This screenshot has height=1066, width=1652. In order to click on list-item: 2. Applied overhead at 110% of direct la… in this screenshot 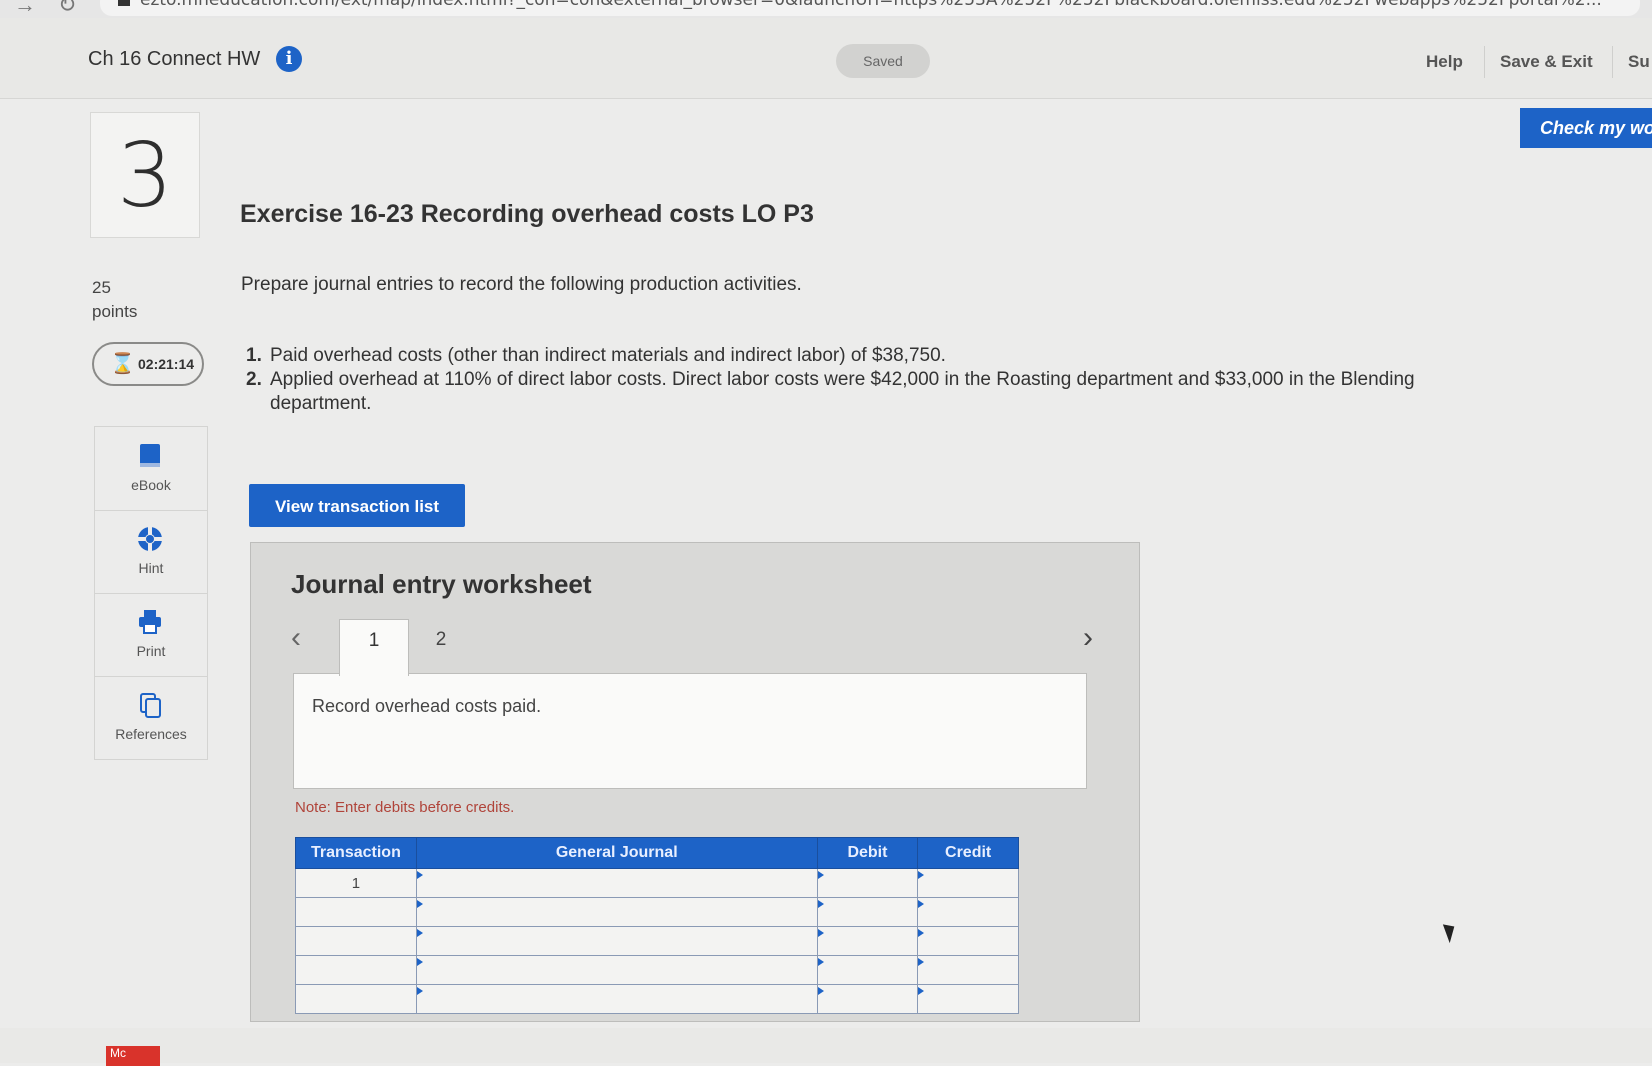, I will do `click(861, 392)`.